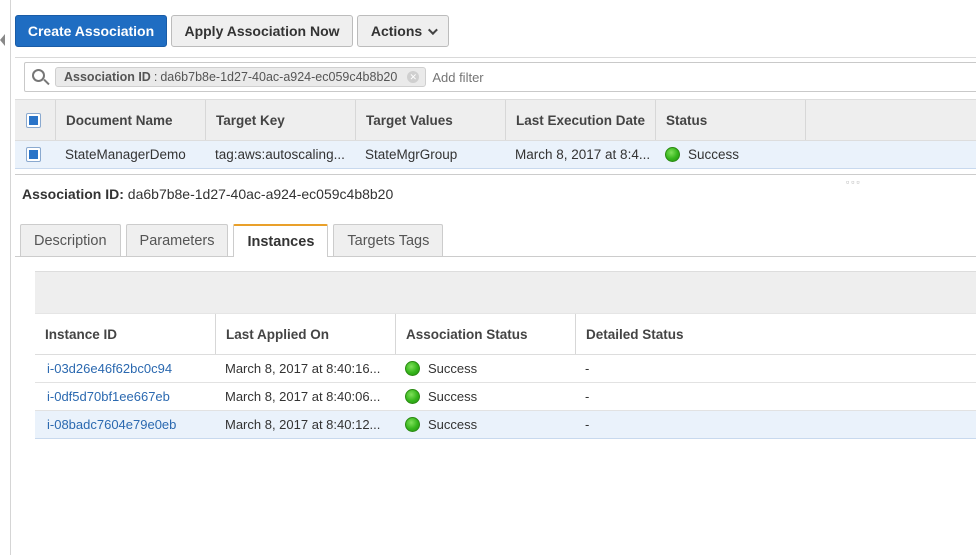  I want to click on row-checkbox, so click(33, 154).